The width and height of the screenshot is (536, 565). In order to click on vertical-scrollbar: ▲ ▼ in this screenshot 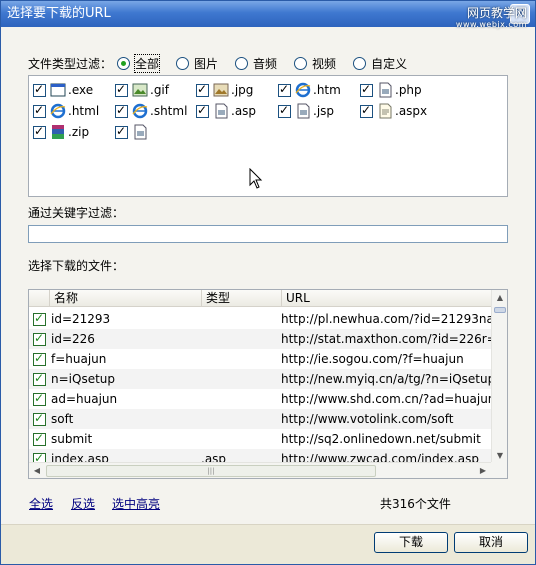, I will do `click(499, 377)`.